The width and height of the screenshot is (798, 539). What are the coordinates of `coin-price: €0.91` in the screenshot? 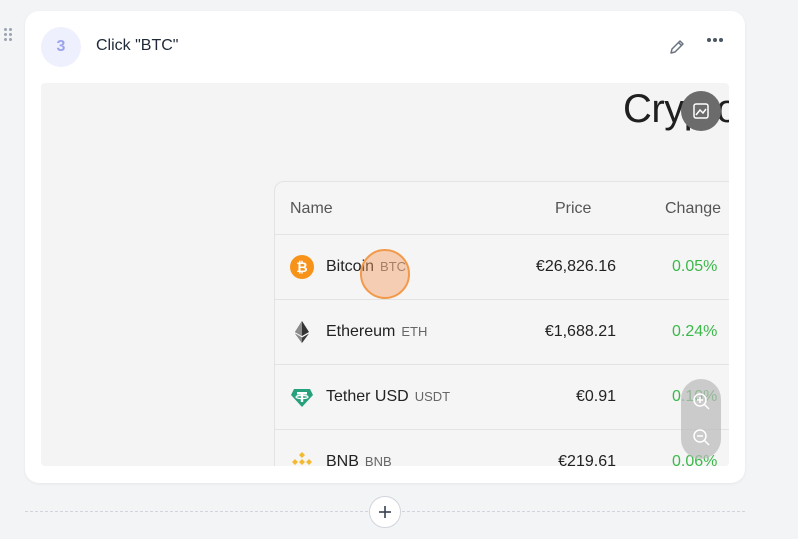 It's located at (595, 396).